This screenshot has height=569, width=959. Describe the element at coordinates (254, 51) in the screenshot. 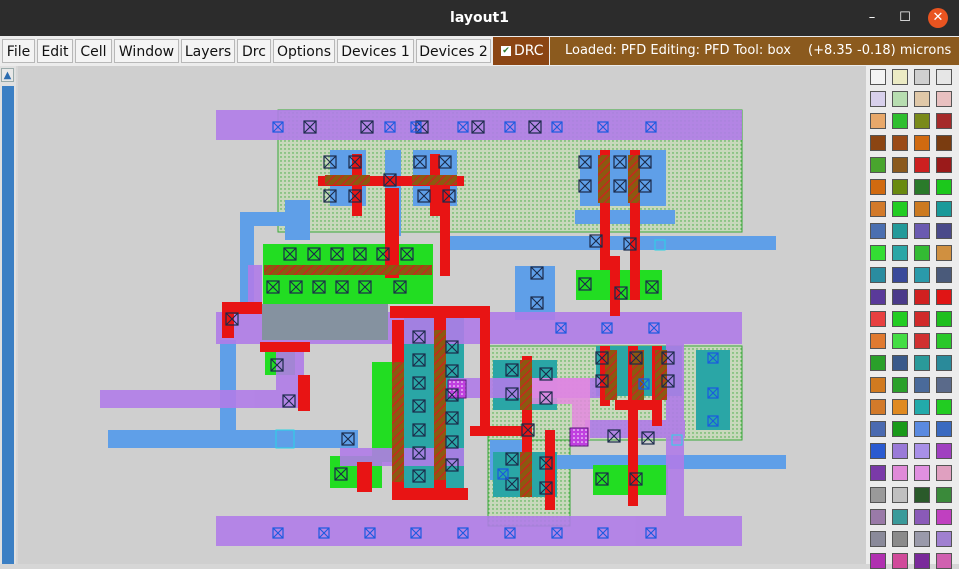

I see `menu-drc: Drc` at that location.